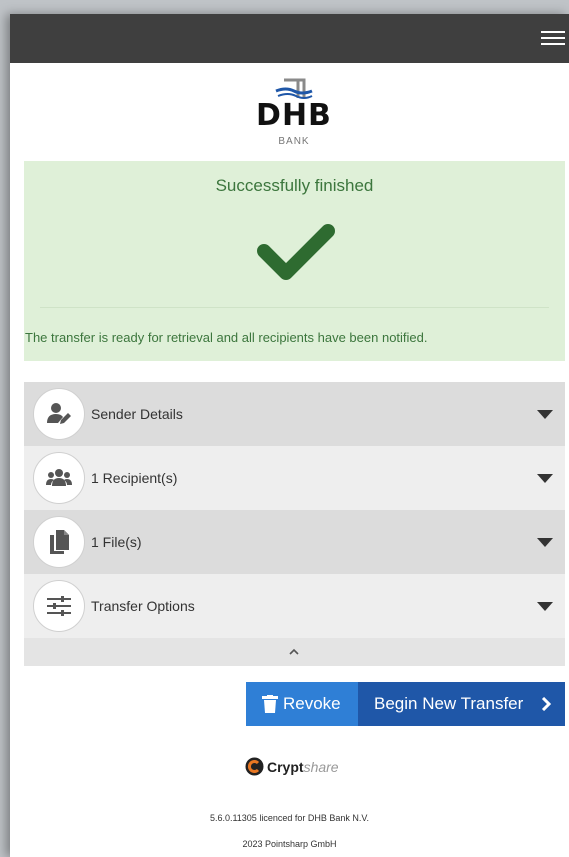  I want to click on cryptshare-logo: Cryptshare, so click(305, 768).